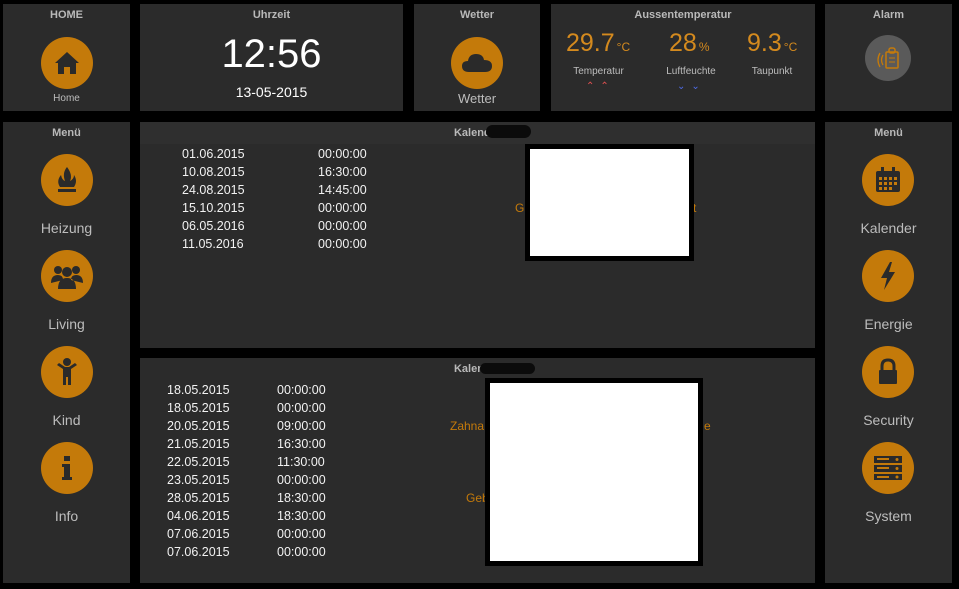  I want to click on humidity-label: Luftfeuchte, so click(691, 71).